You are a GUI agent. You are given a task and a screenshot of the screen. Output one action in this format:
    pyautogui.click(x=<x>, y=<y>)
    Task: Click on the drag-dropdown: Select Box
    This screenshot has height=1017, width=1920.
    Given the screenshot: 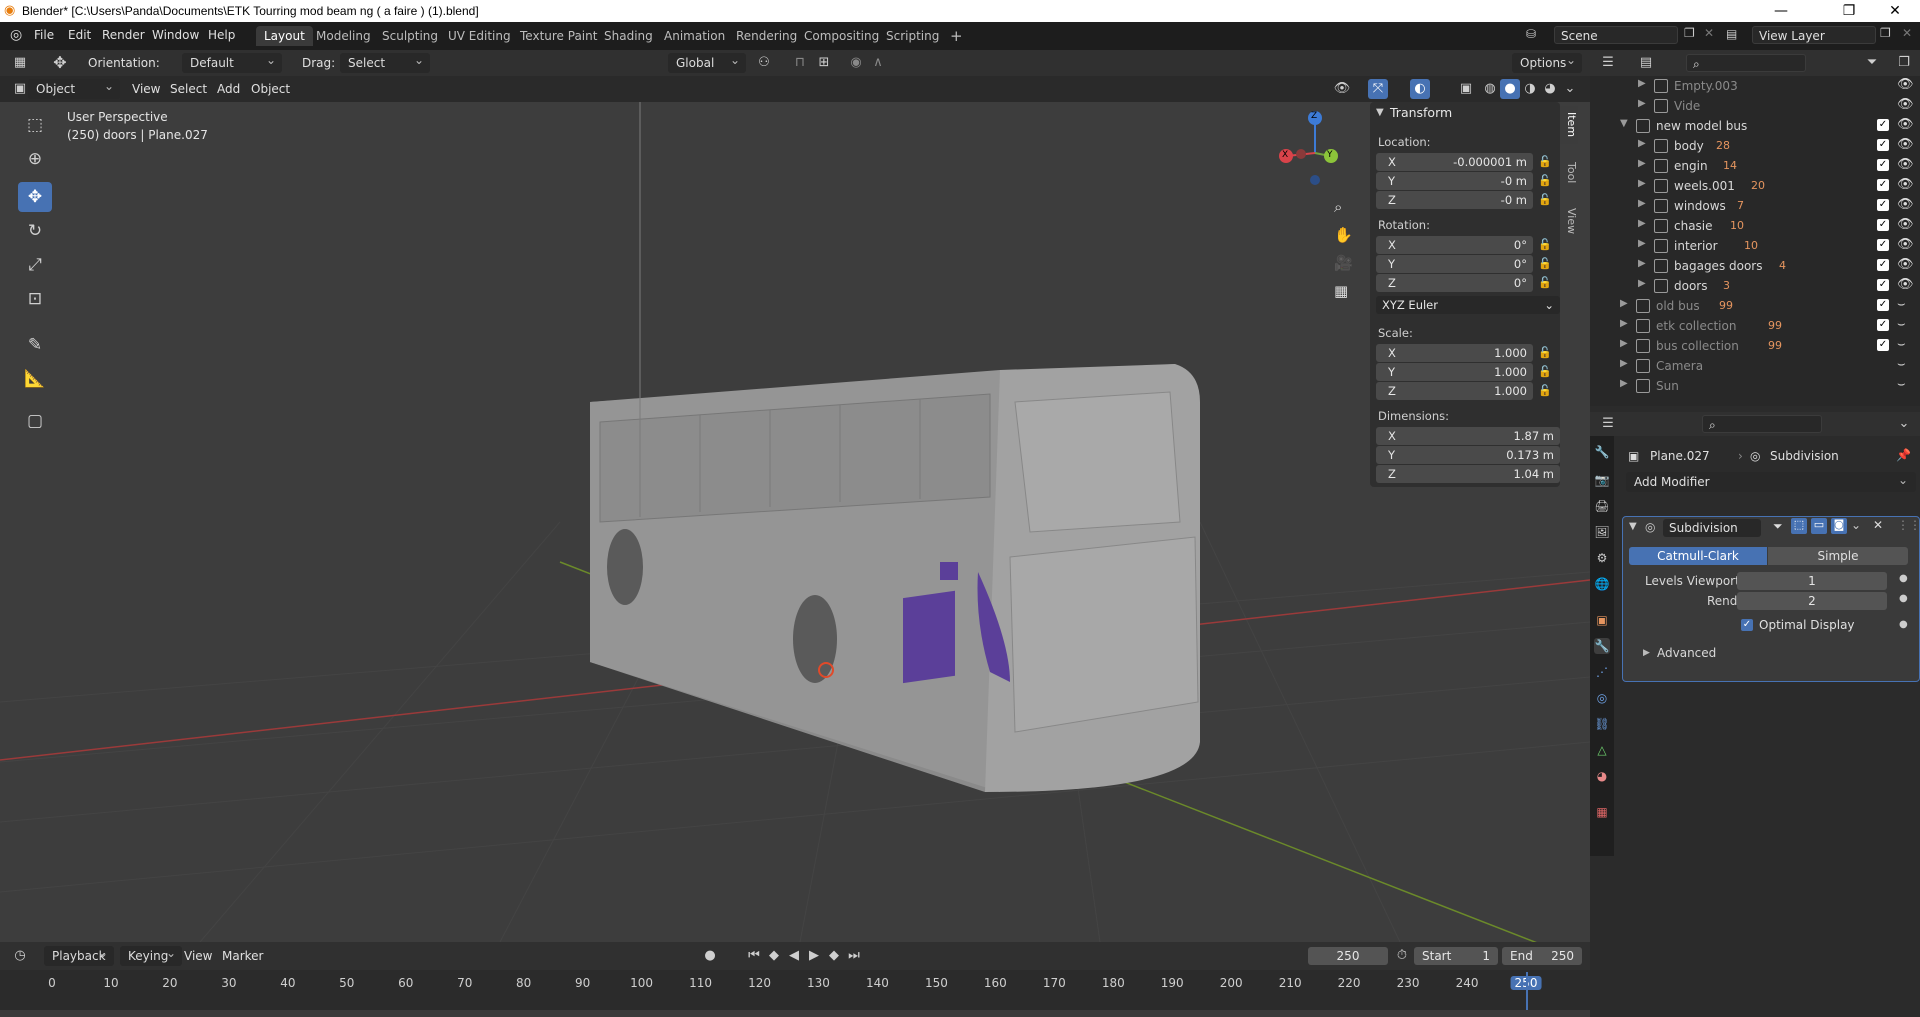 What is the action you would take?
    pyautogui.click(x=385, y=70)
    